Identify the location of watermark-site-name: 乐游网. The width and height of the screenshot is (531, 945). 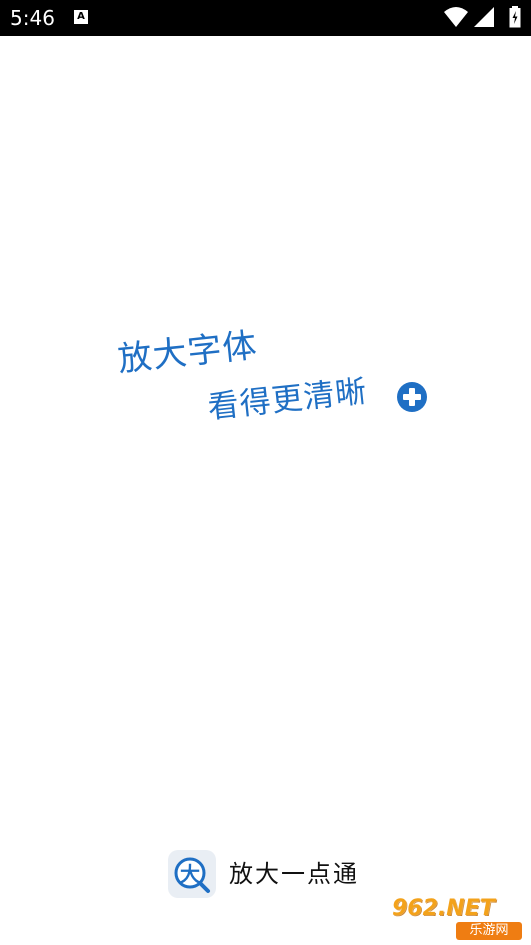
(489, 931).